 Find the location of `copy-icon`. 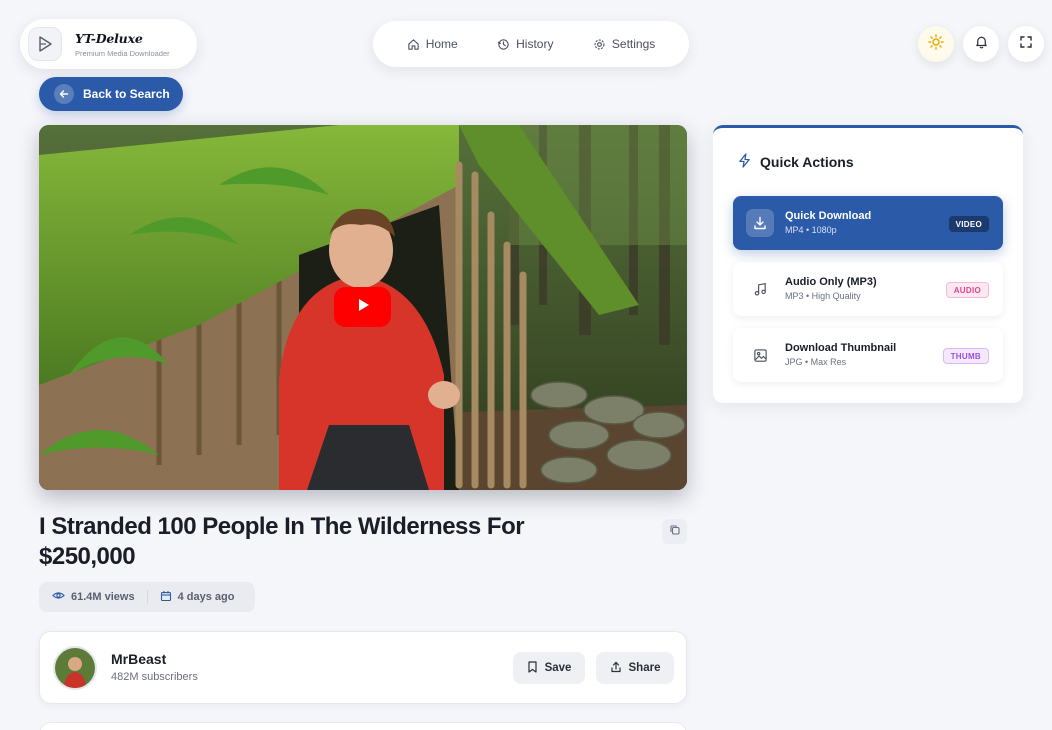

copy-icon is located at coordinates (675, 532).